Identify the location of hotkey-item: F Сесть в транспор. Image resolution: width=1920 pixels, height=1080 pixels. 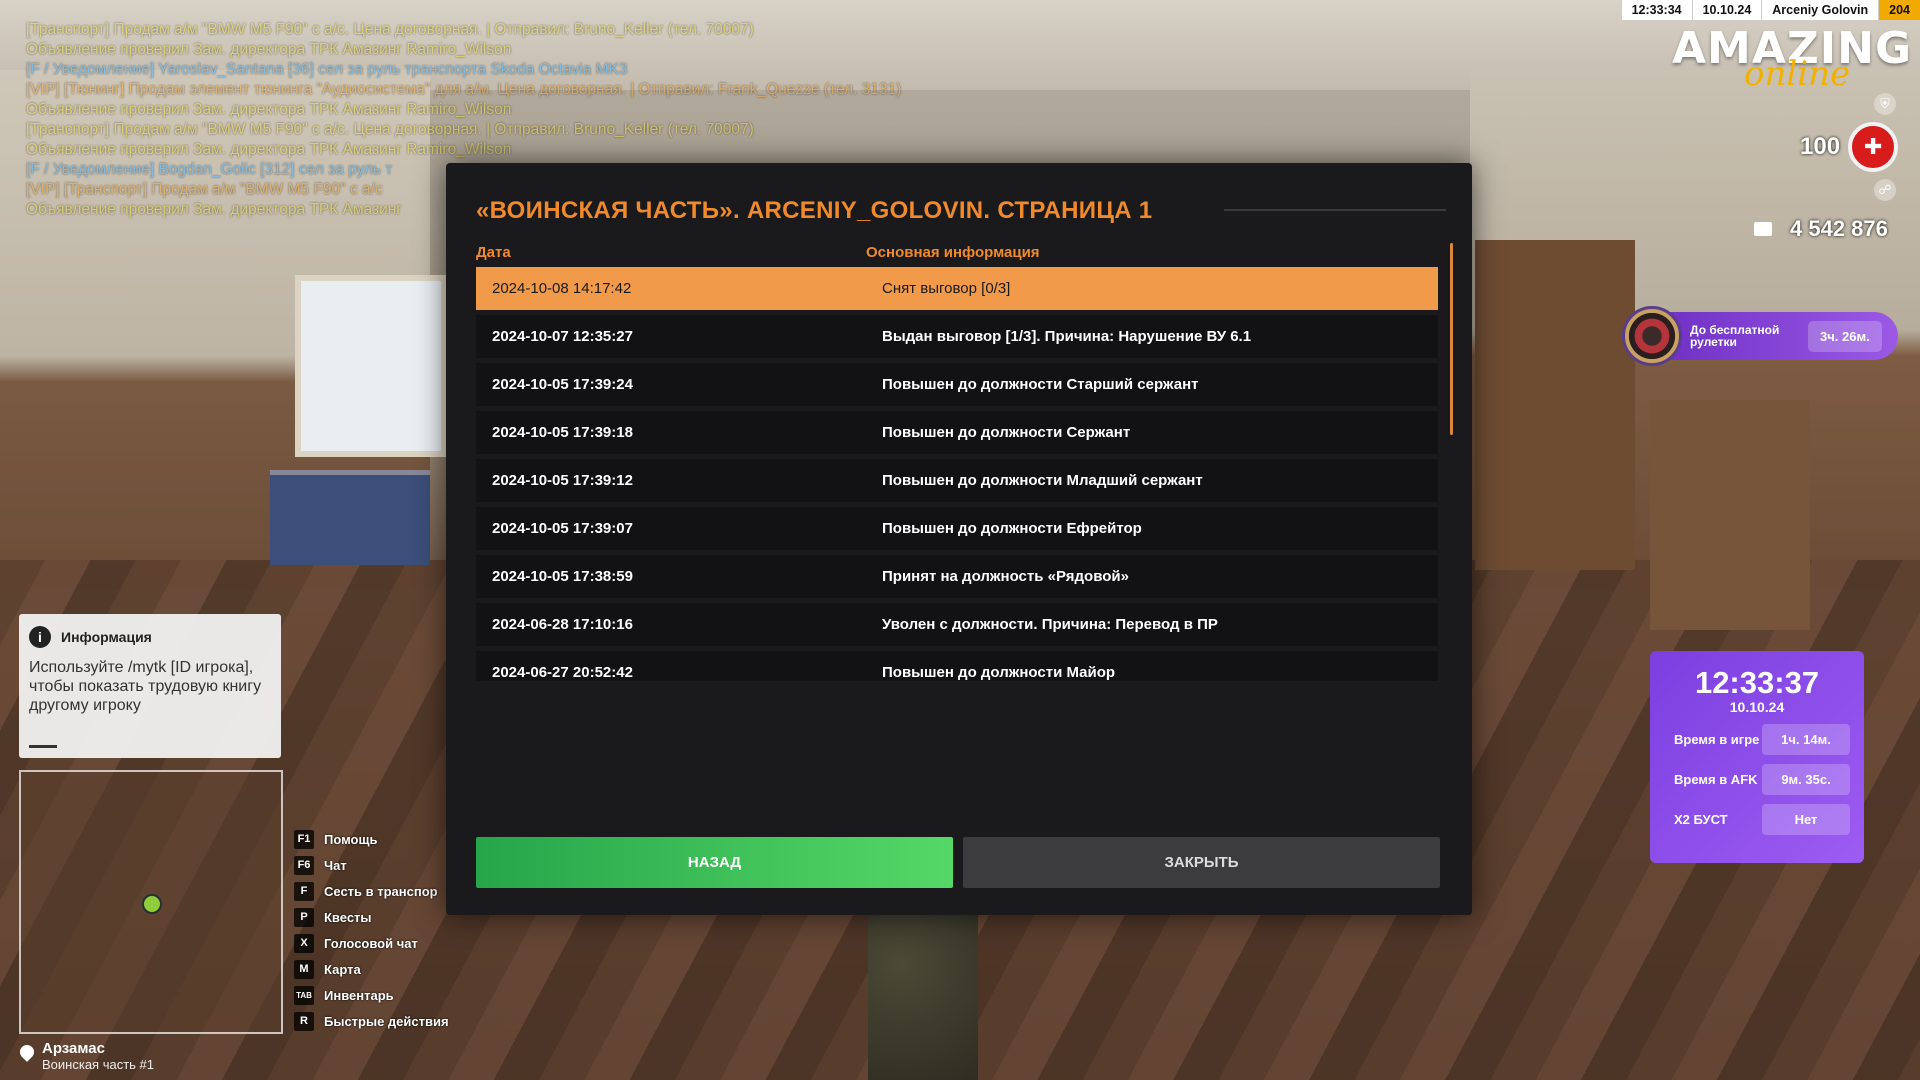
(371, 891).